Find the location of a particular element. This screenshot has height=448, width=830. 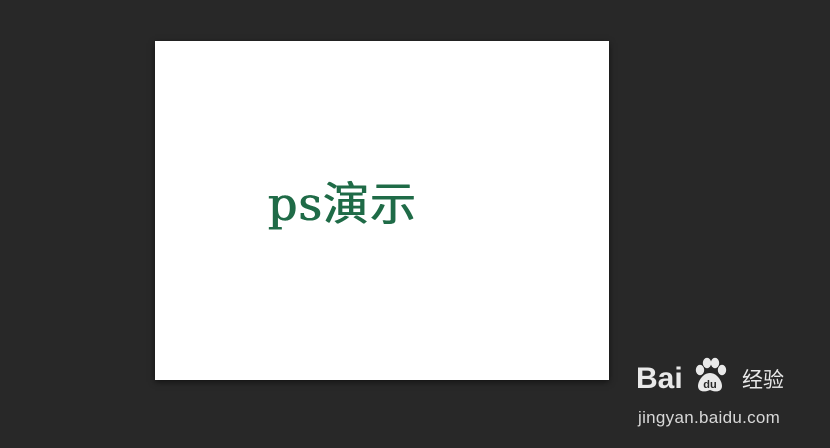

watermark-logo: Bai du 经验 is located at coordinates (726, 378).